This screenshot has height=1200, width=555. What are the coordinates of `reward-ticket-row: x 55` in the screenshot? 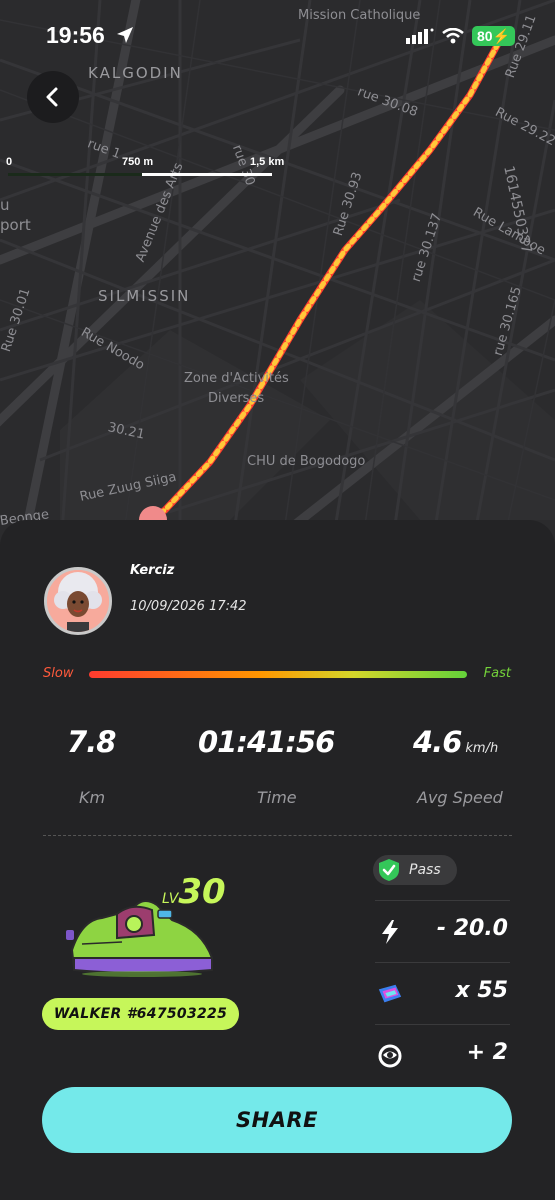 It's located at (442, 993).